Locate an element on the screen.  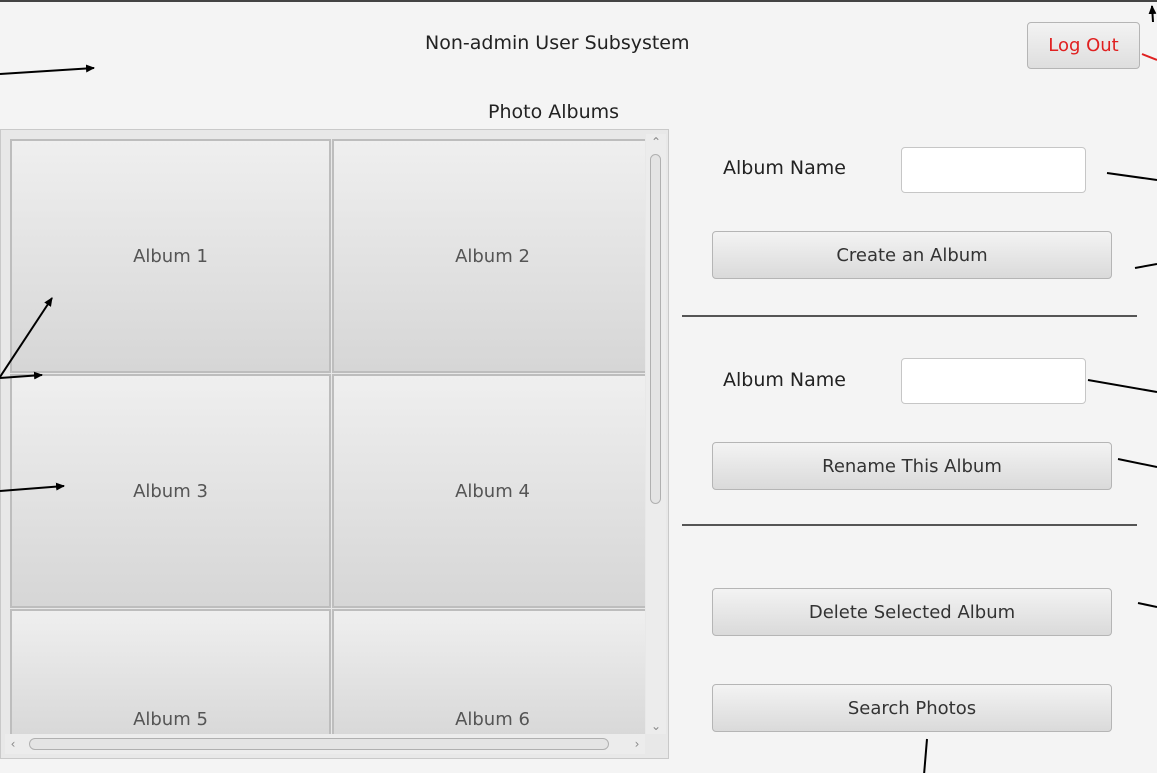
horizontal-scrollbar: ‹ › is located at coordinates (325, 744).